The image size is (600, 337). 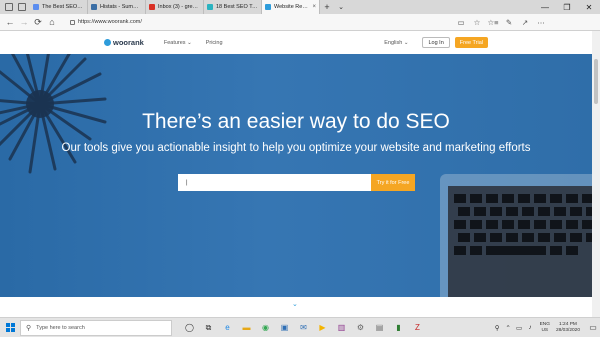 What do you see at coordinates (284, 328) in the screenshot?
I see `store-icon: ▣` at bounding box center [284, 328].